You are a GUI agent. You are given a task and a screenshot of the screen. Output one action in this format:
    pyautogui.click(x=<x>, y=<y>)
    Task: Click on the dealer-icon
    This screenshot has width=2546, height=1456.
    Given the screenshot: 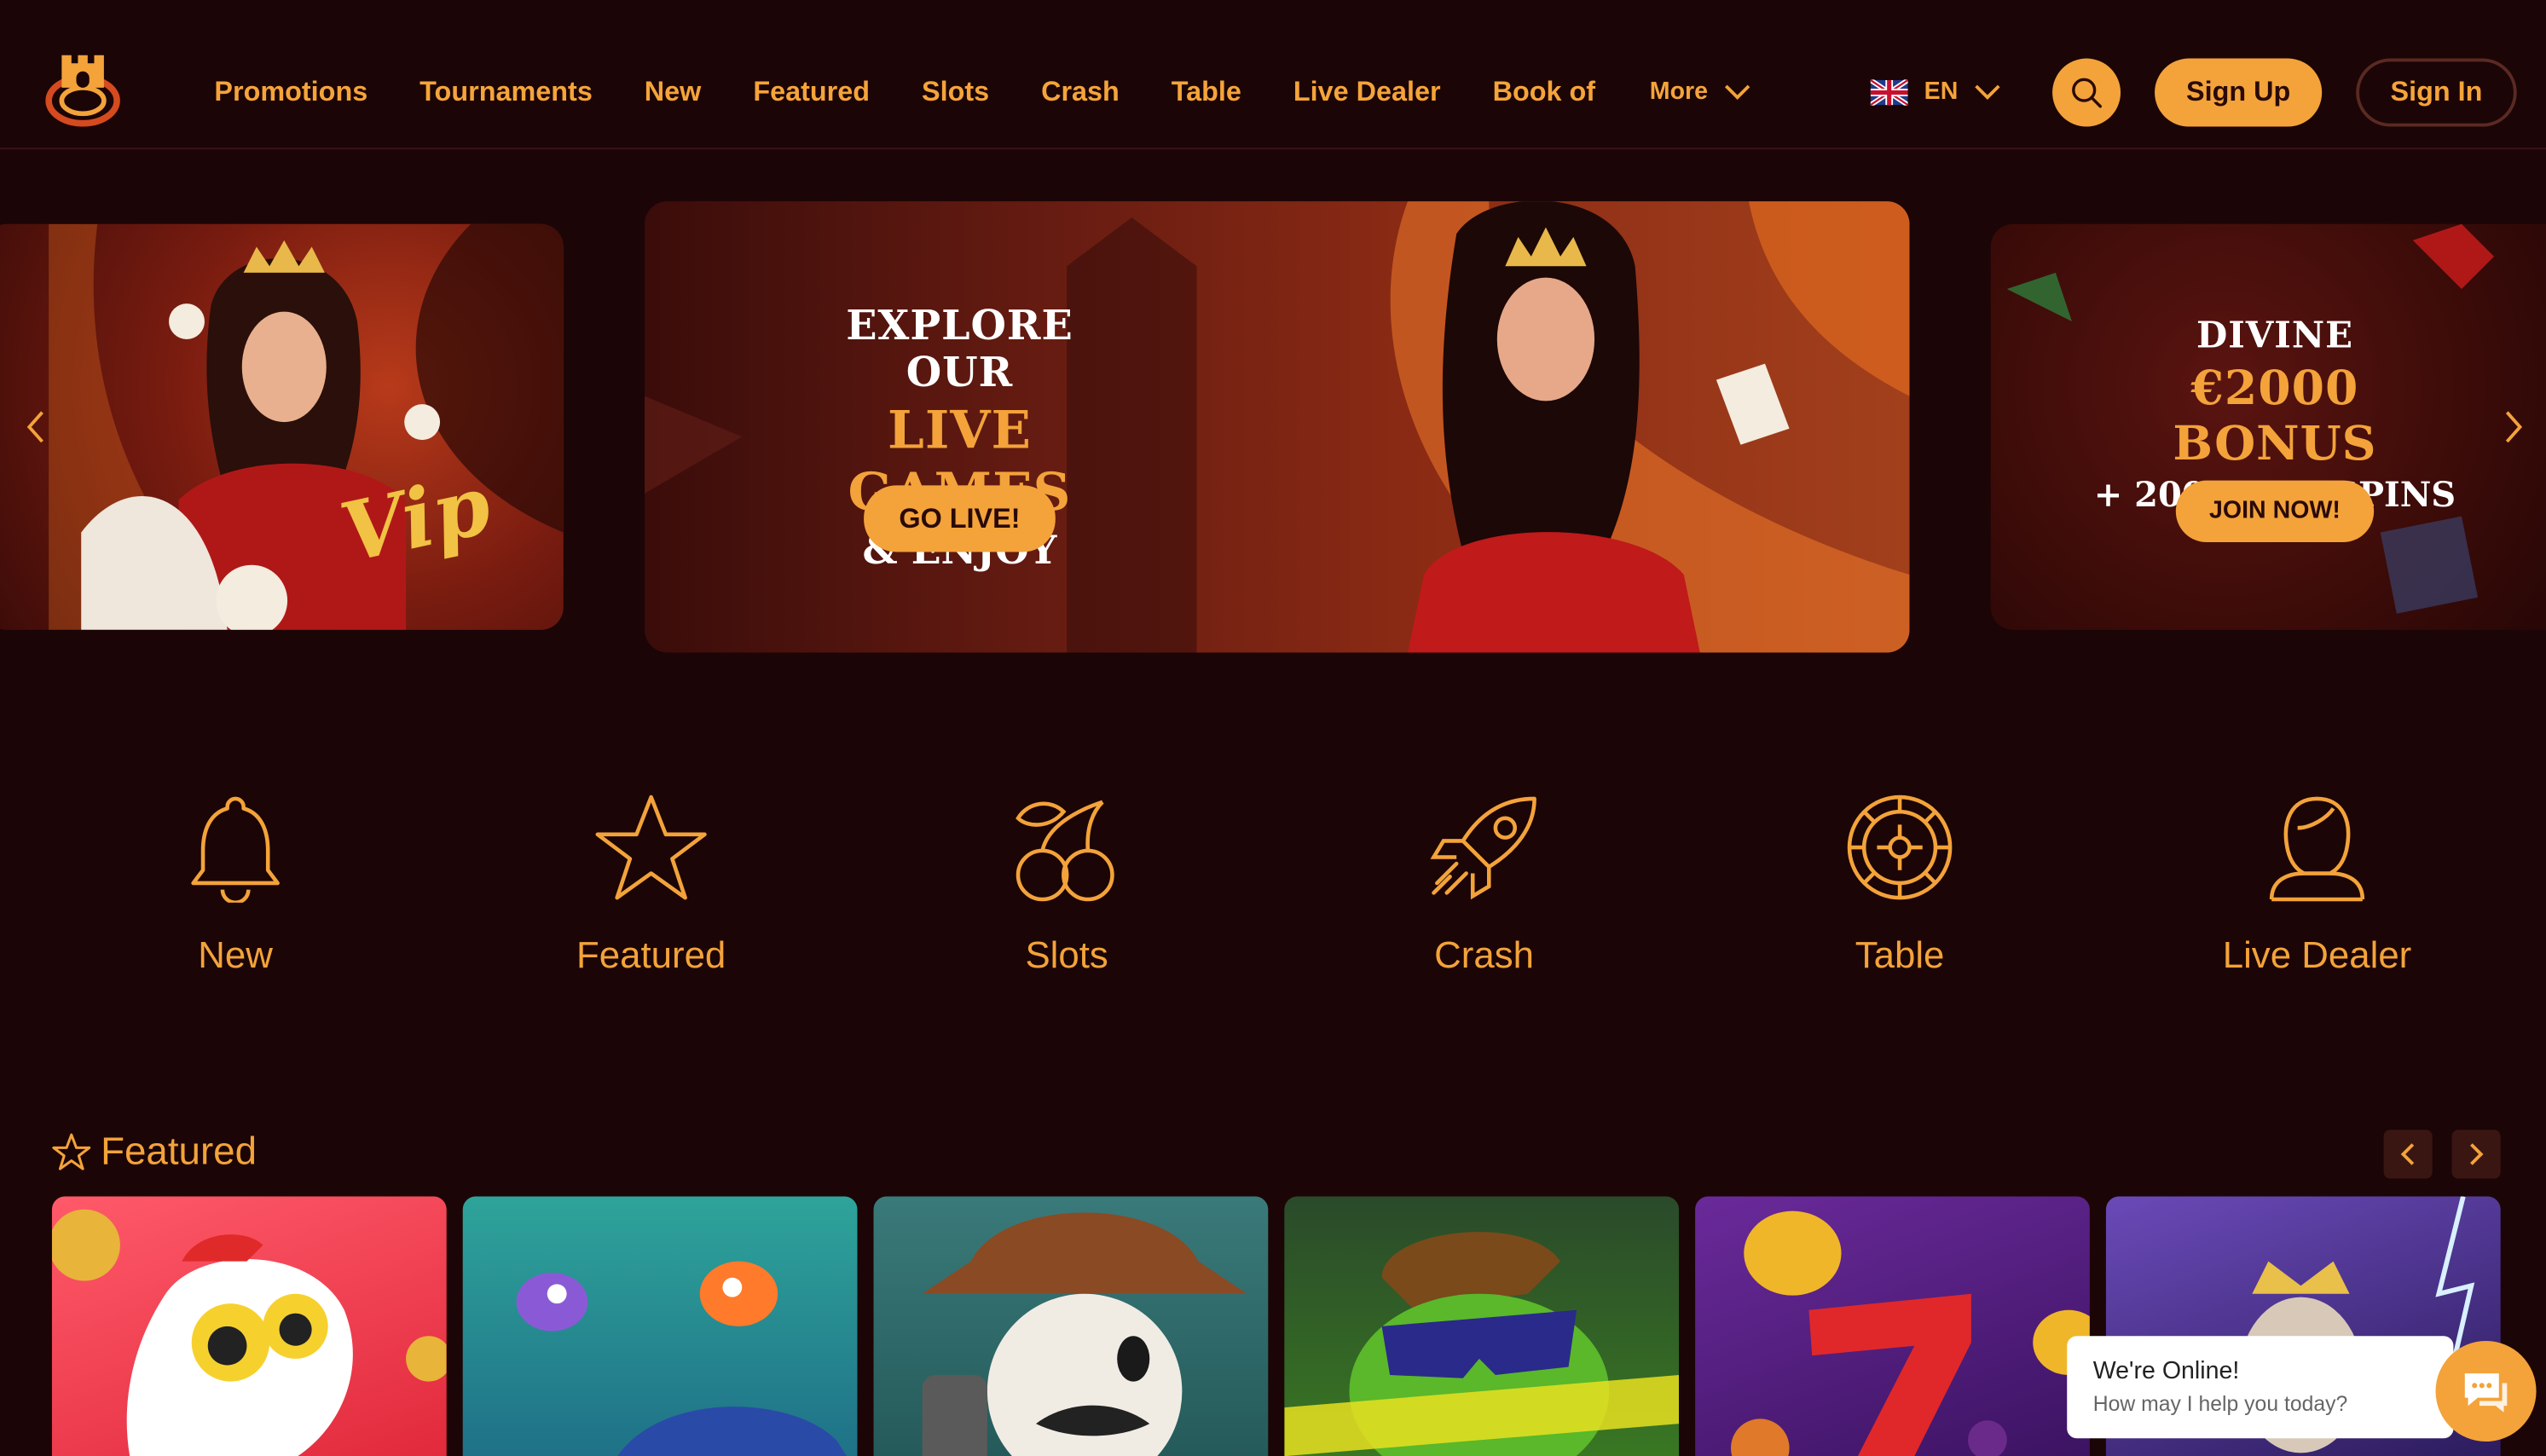 What is the action you would take?
    pyautogui.click(x=2317, y=849)
    